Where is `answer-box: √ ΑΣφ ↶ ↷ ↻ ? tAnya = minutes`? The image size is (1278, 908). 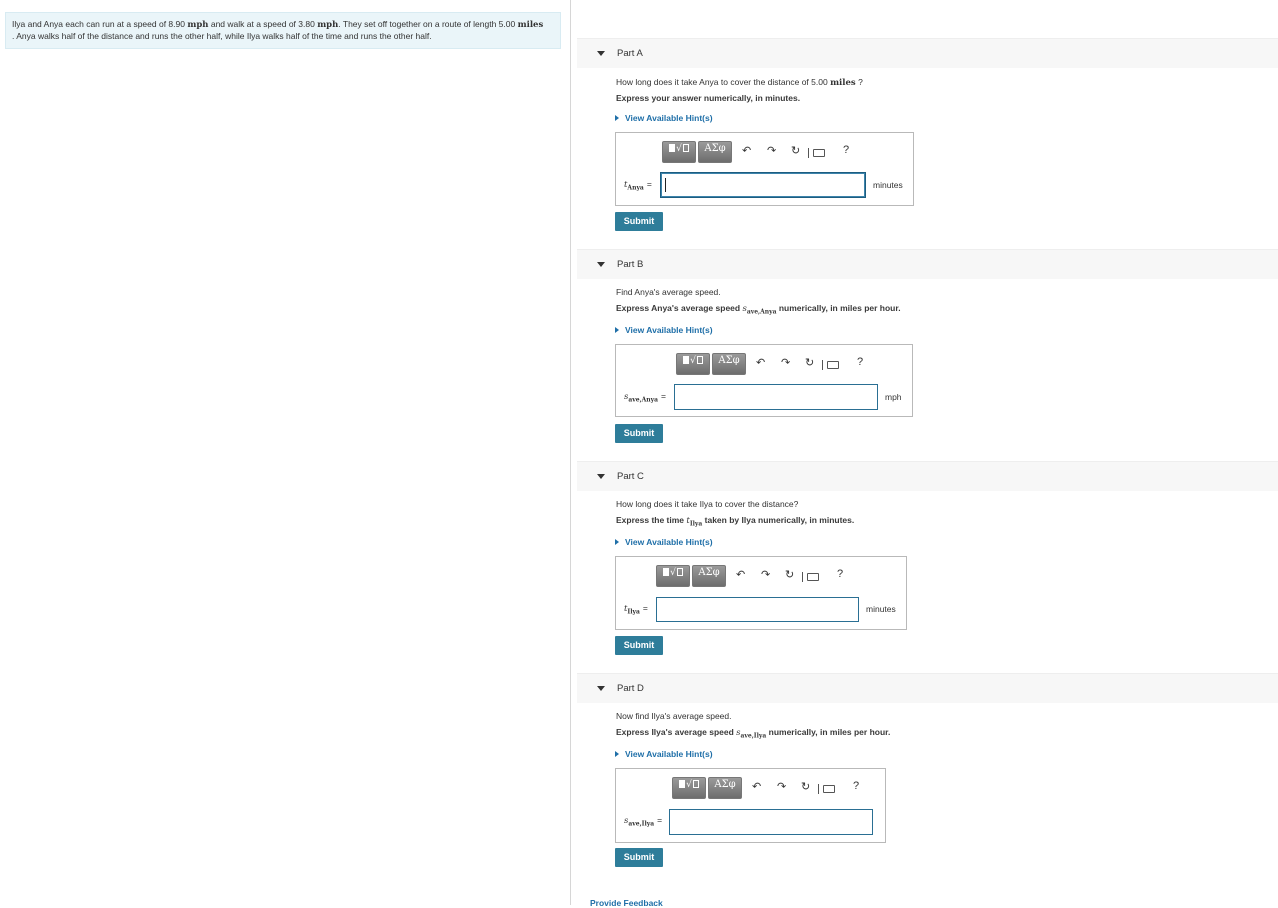
answer-box: √ ΑΣφ ↶ ↷ ↻ ? tAnya = minutes is located at coordinates (764, 169).